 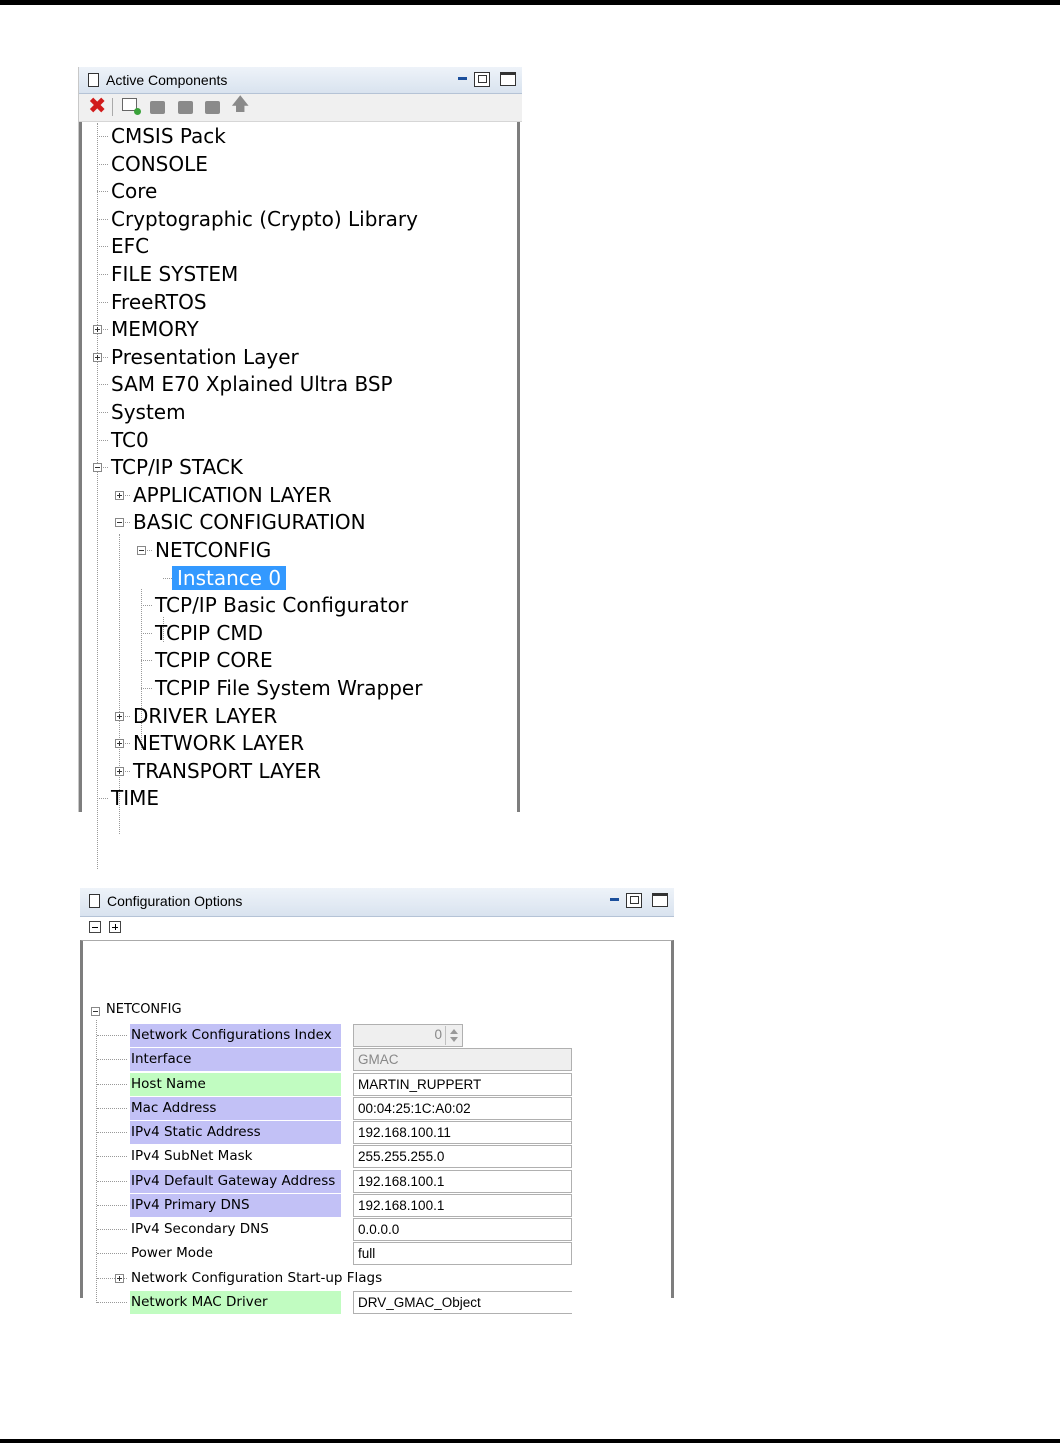 I want to click on panel-title: Active Components, so click(x=167, y=80).